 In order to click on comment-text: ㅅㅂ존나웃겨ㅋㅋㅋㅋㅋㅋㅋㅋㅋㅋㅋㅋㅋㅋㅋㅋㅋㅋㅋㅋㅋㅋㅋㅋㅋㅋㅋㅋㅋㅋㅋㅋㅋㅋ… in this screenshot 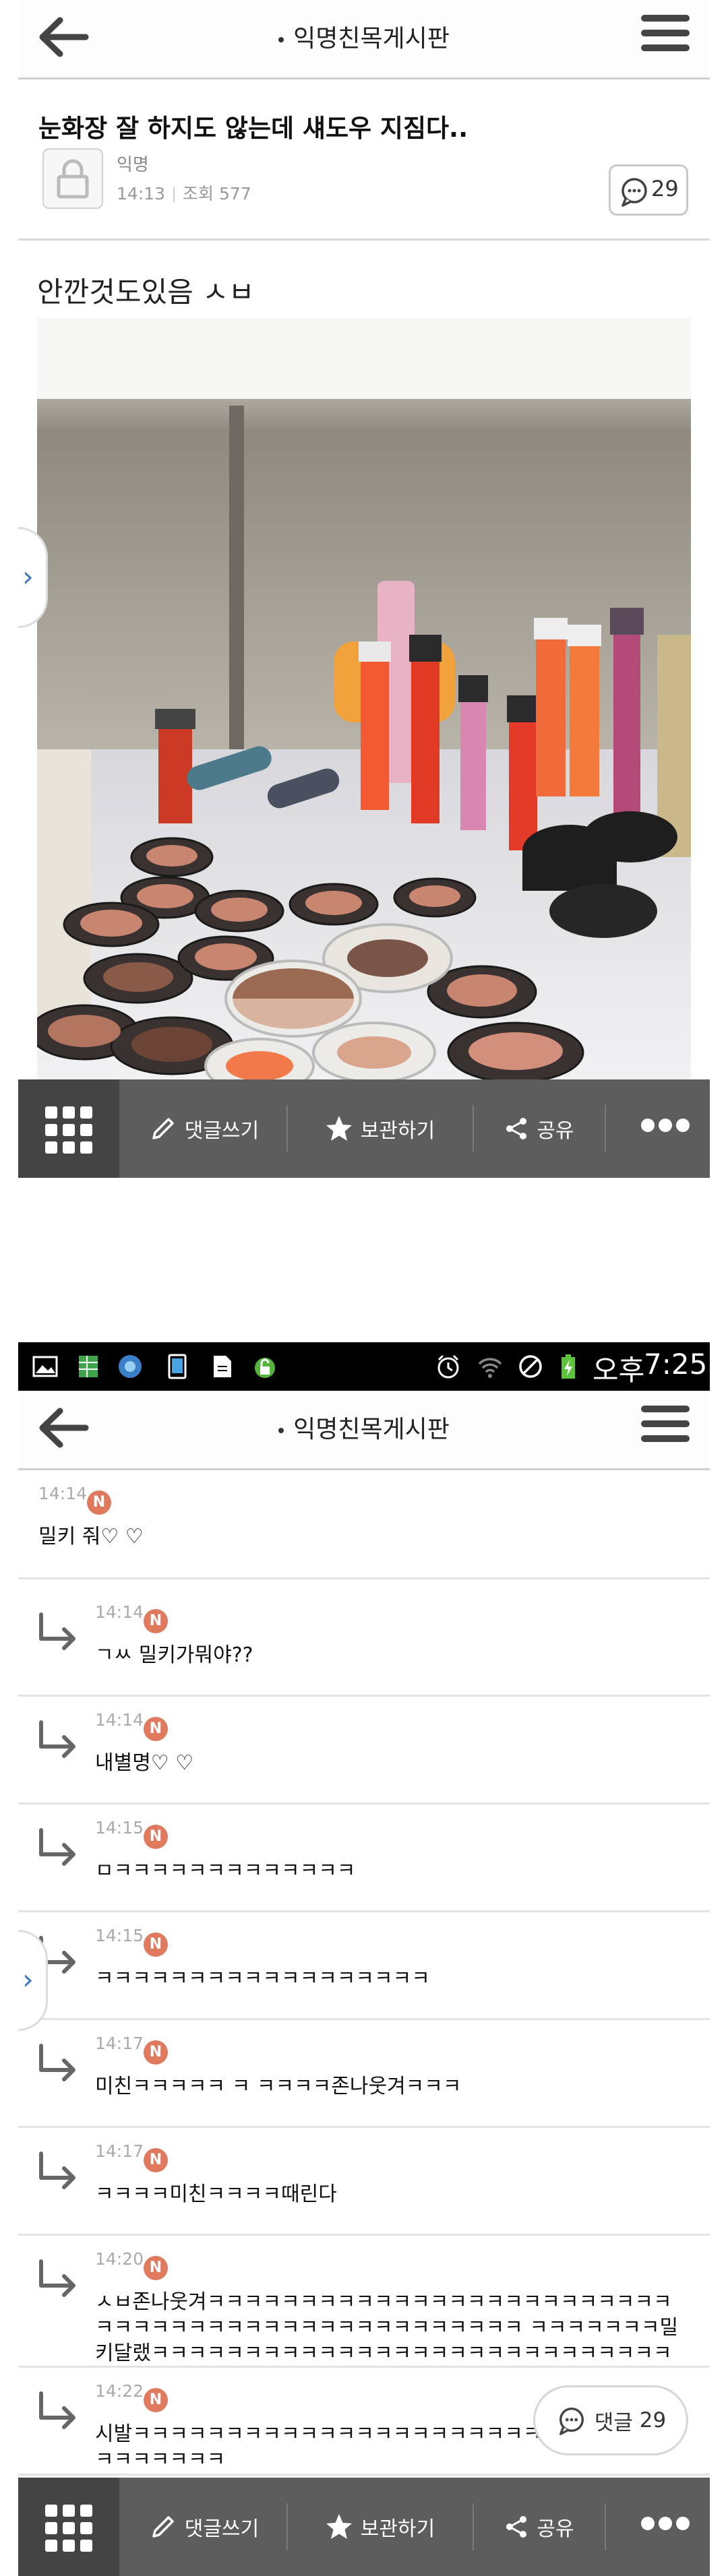, I will do `click(387, 2327)`.